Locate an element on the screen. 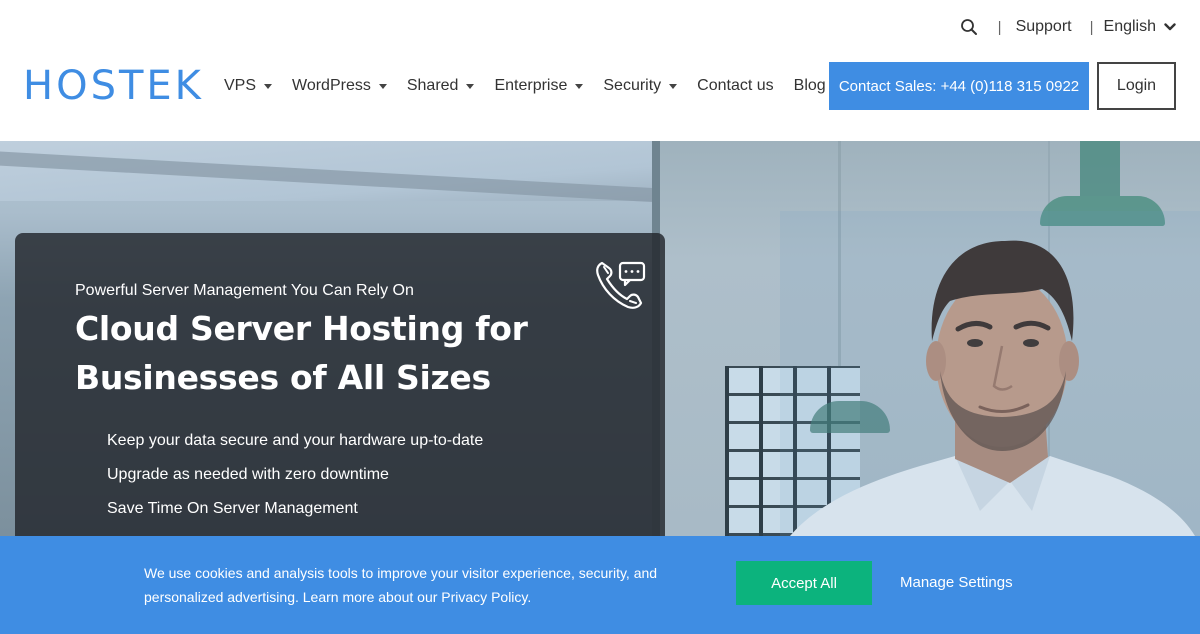 Image resolution: width=1200 pixels, height=634 pixels. logo-text: HOSTEK is located at coordinates (113, 86).